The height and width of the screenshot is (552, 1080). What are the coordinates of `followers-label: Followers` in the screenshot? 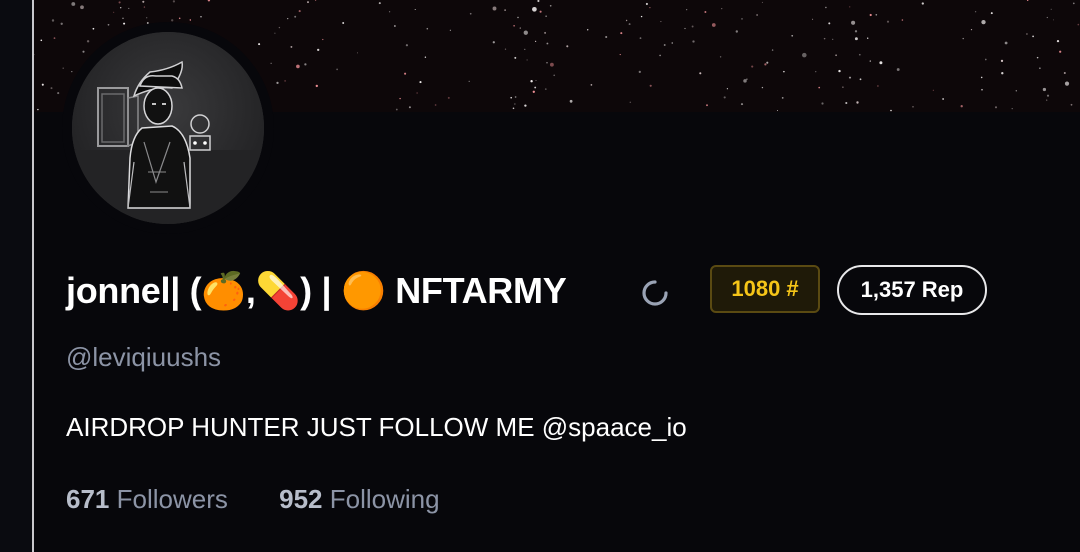 It's located at (172, 499).